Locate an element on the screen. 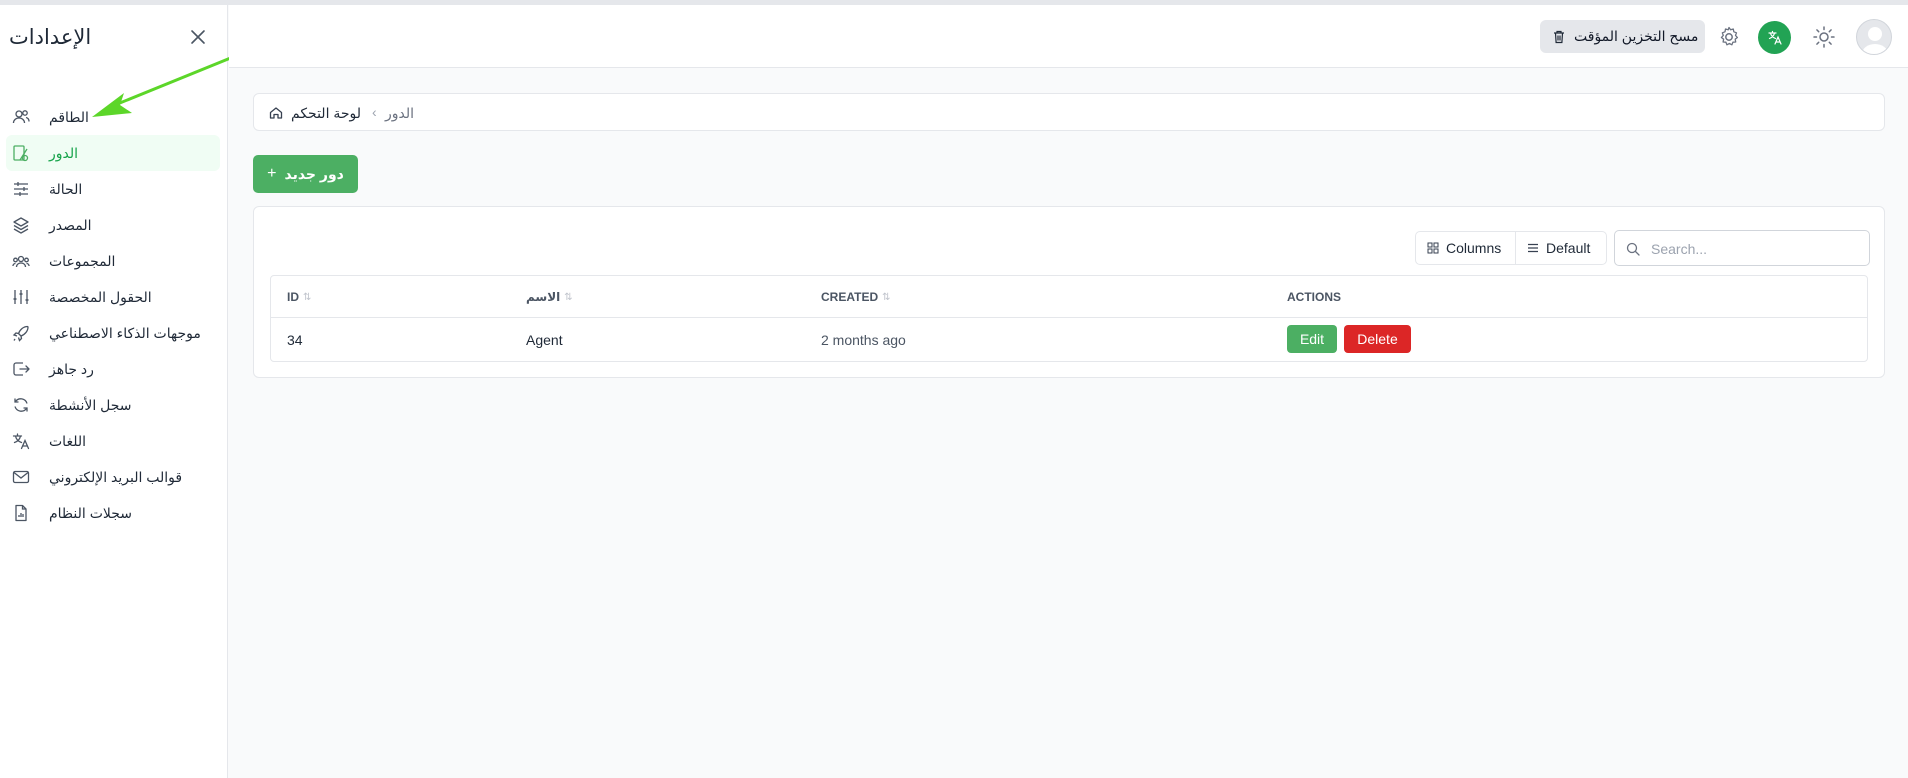 The image size is (1908, 778). gear-icon is located at coordinates (1729, 37).